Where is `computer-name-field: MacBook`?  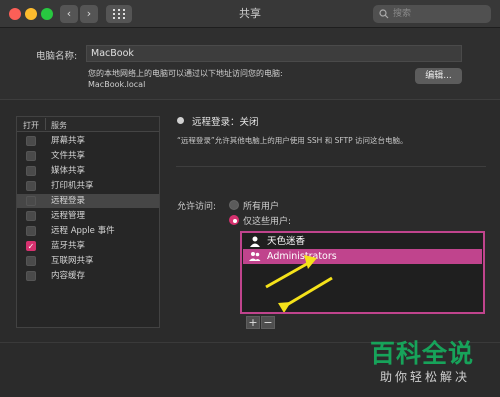 computer-name-field: MacBook is located at coordinates (274, 53).